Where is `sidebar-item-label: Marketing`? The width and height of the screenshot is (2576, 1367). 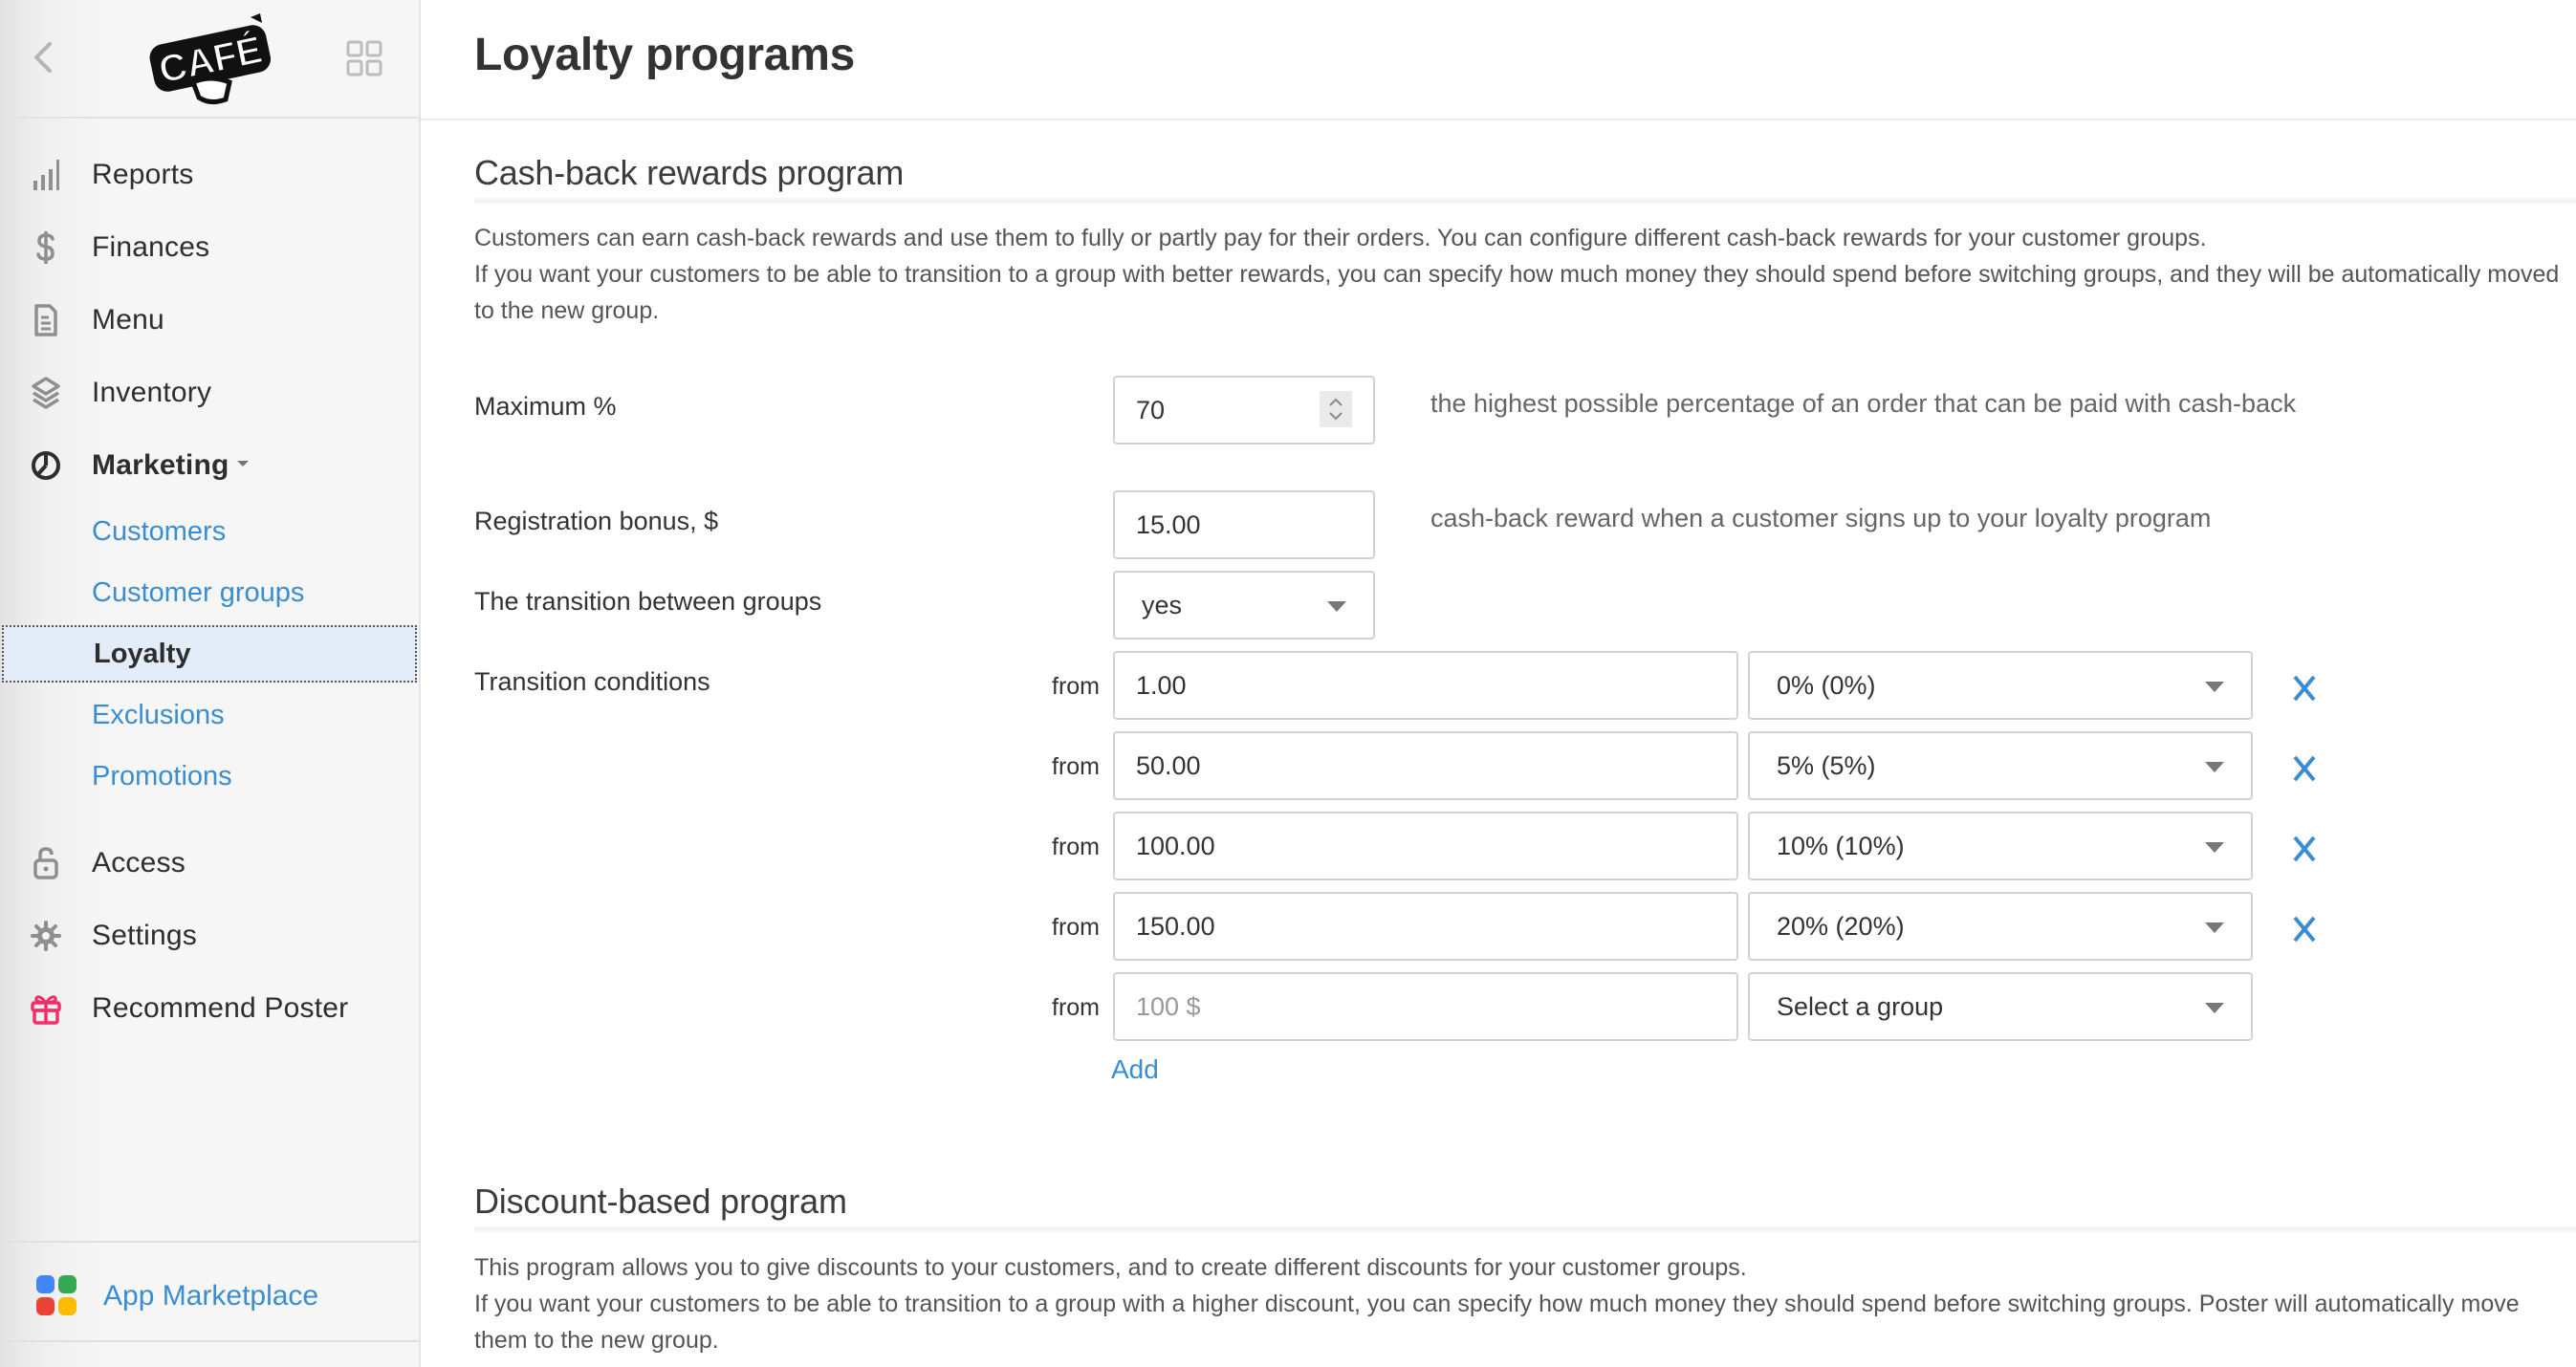
sidebar-item-label: Marketing is located at coordinates (160, 465).